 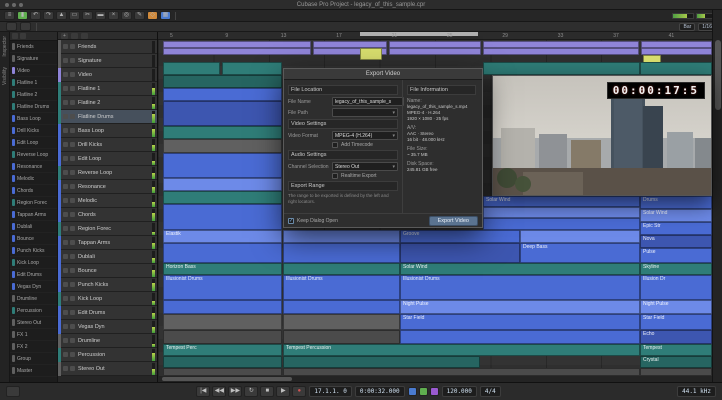 I want to click on transport-button: ↻, so click(x=251, y=391).